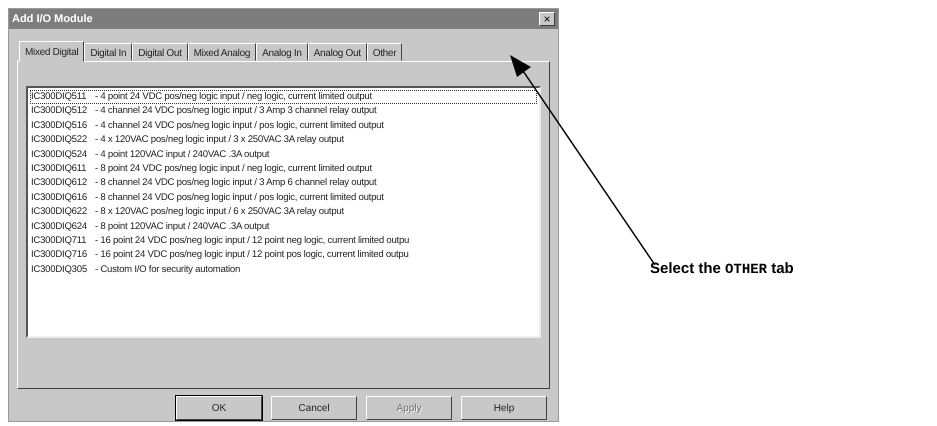 The image size is (937, 426). I want to click on module-description: - 4 point 24 VDC pos/neg logic input / neg logic, current limited output, so click(233, 97).